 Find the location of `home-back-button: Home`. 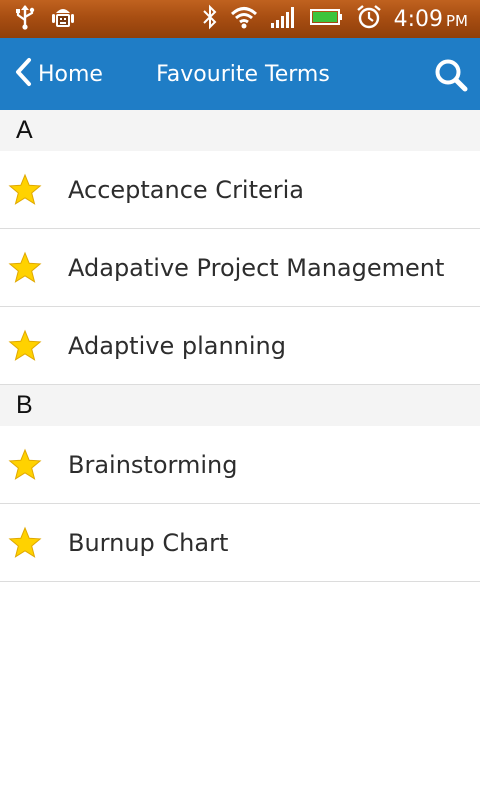

home-back-button: Home is located at coordinates (65, 74).